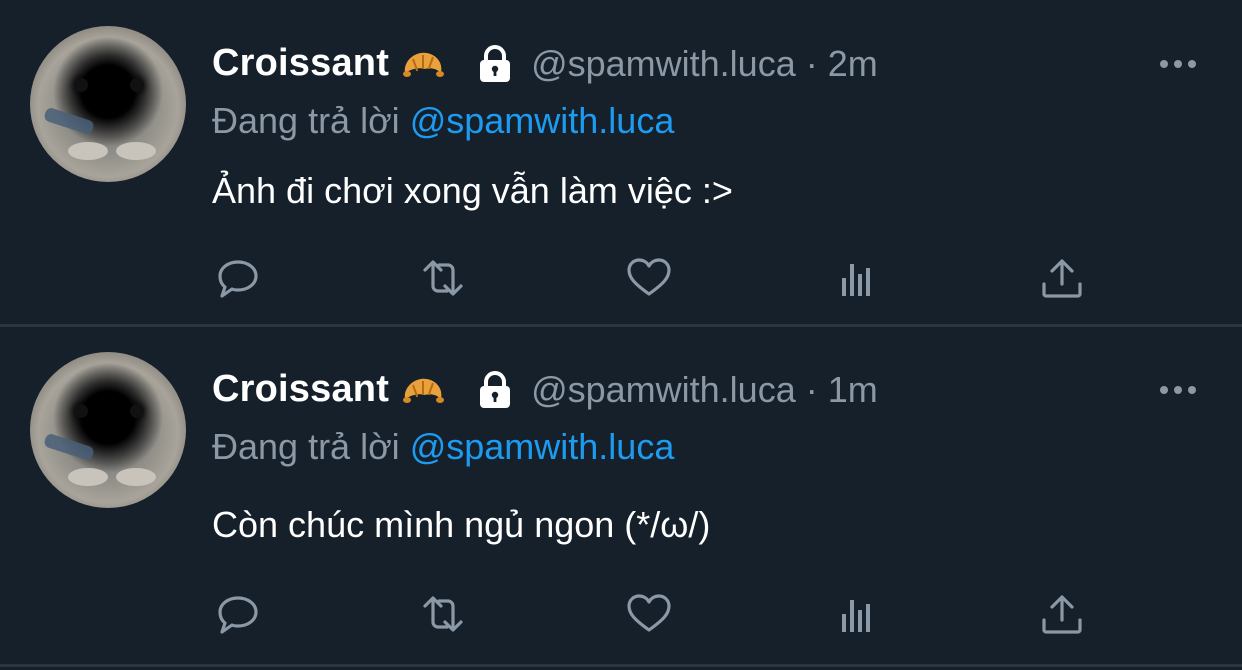 Image resolution: width=1242 pixels, height=670 pixels. What do you see at coordinates (704, 64) in the screenshot?
I see `handle-and-time: @spamwith.luca · 2m` at bounding box center [704, 64].